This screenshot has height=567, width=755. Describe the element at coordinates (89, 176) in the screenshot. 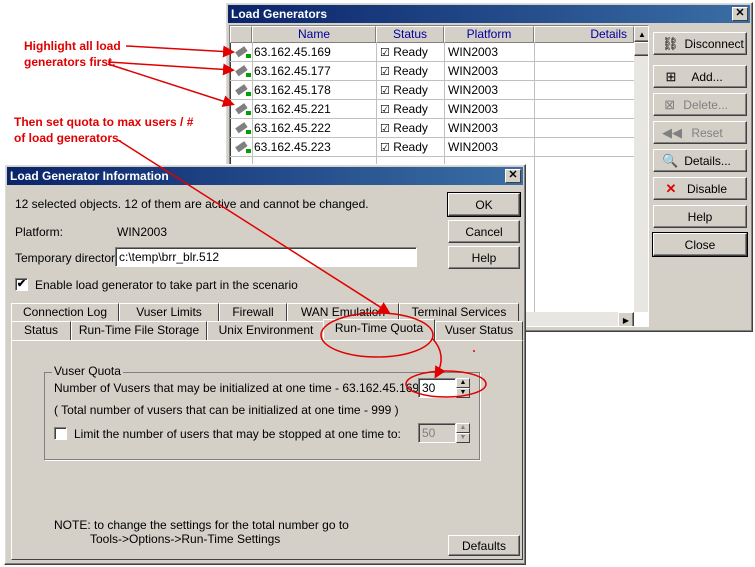

I see `info-dialog-title: Load Generator Information` at that location.